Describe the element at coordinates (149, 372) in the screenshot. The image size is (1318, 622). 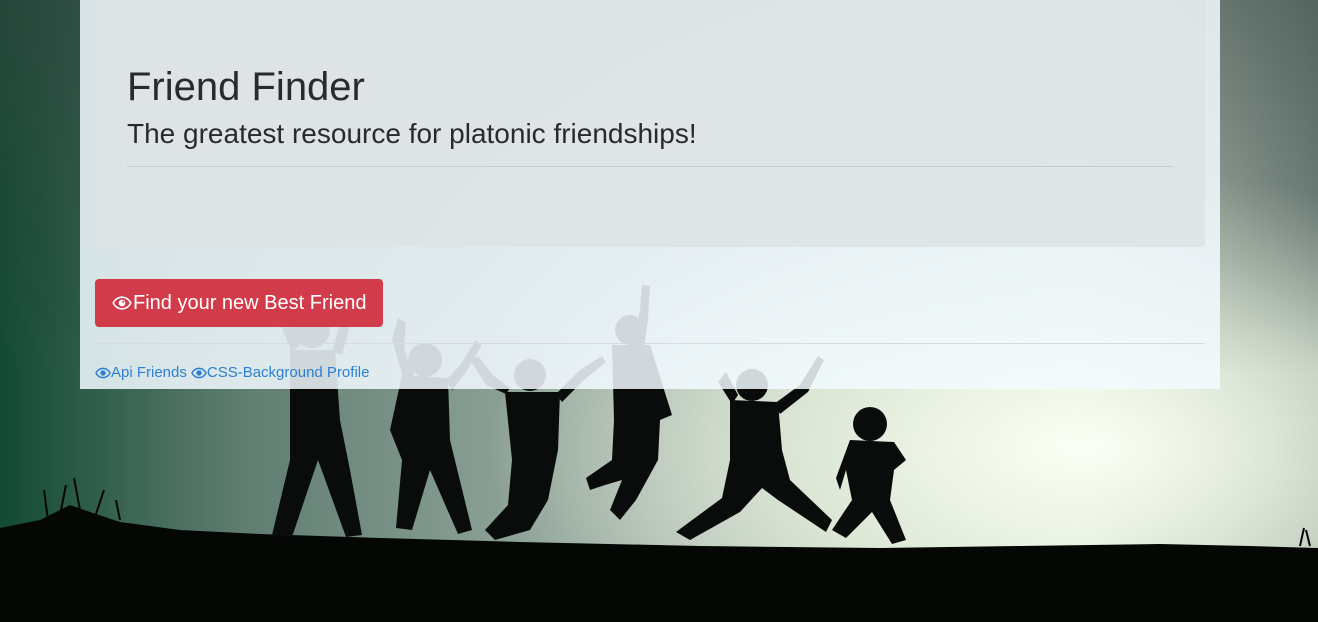
I see `api-friends-label: Api Friends` at that location.